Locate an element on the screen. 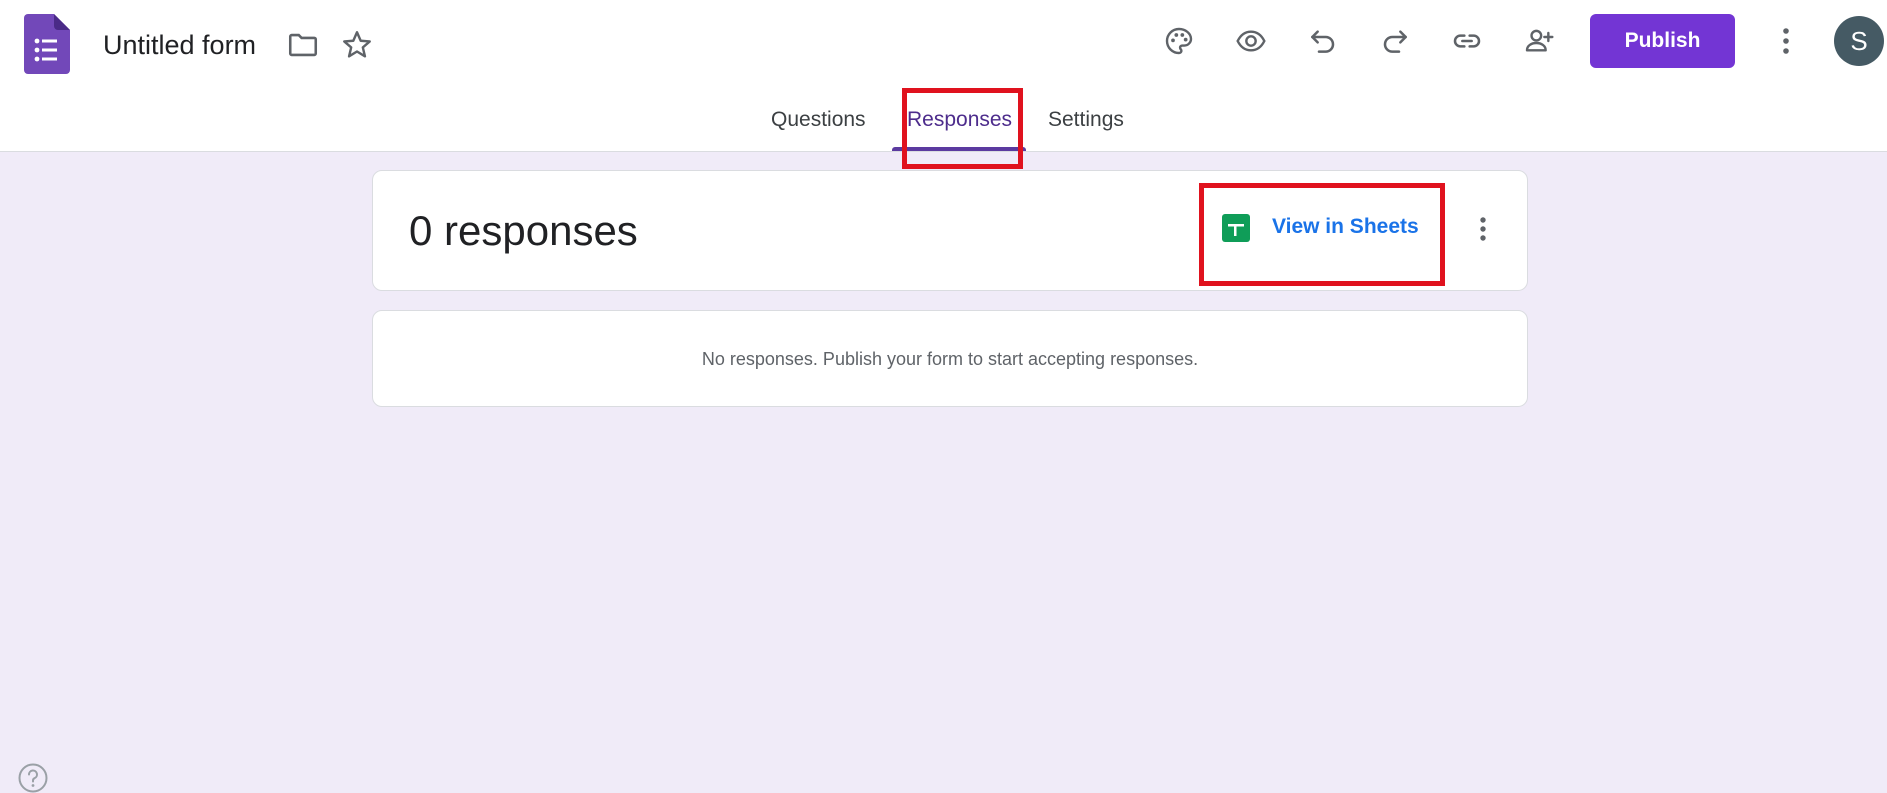 The width and height of the screenshot is (1887, 793). active-tab-indicator is located at coordinates (959, 149).